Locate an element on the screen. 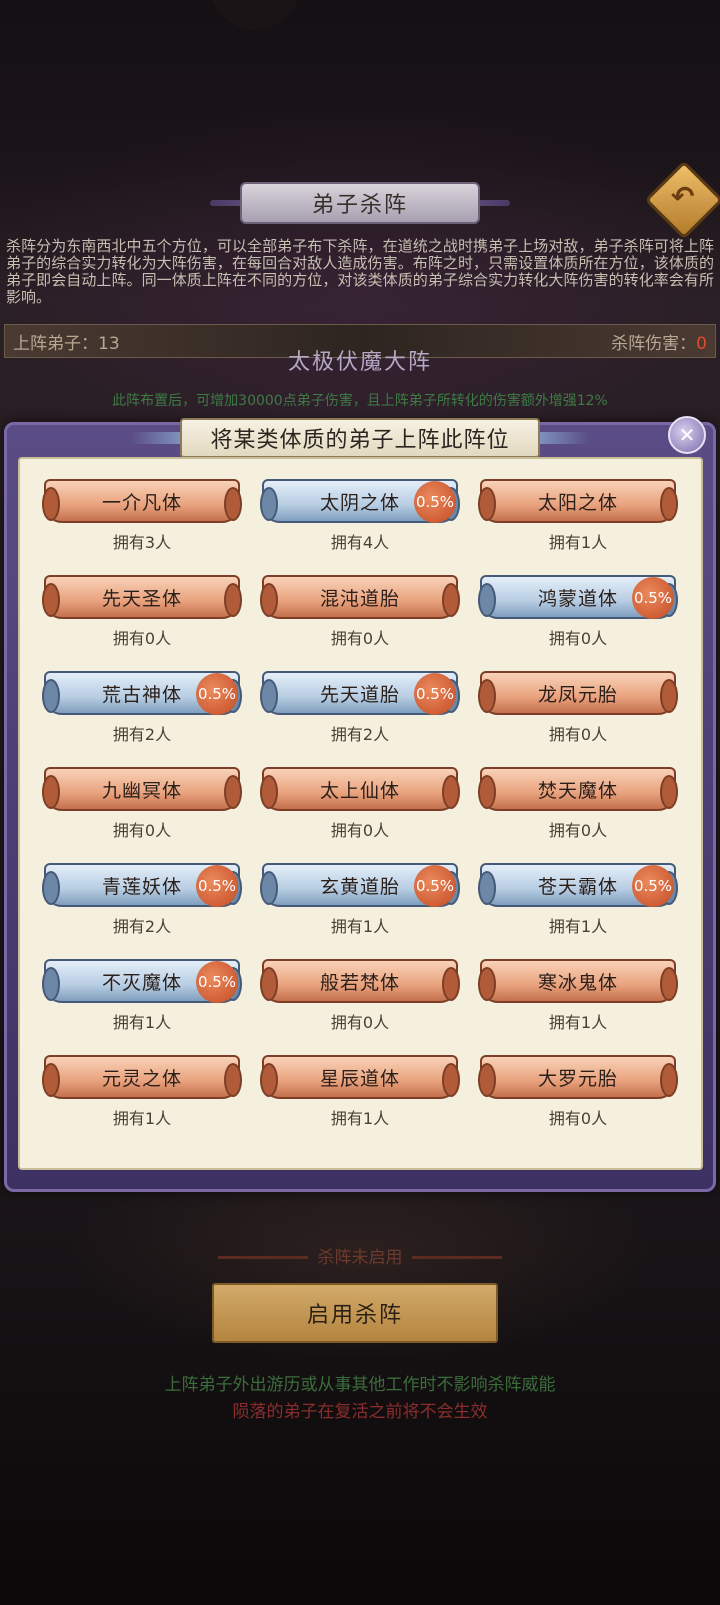 The height and width of the screenshot is (1605, 720). constitution-item: 星辰道体拥有1人 is located at coordinates (360, 1094).